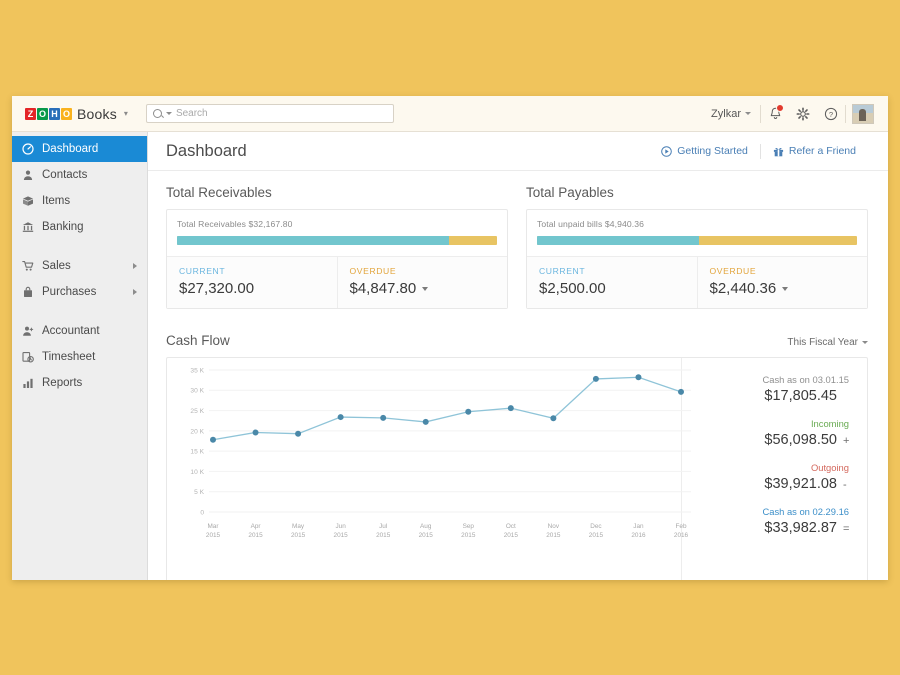 This screenshot has height=675, width=900. What do you see at coordinates (778, 151) in the screenshot?
I see `gift-icon` at bounding box center [778, 151].